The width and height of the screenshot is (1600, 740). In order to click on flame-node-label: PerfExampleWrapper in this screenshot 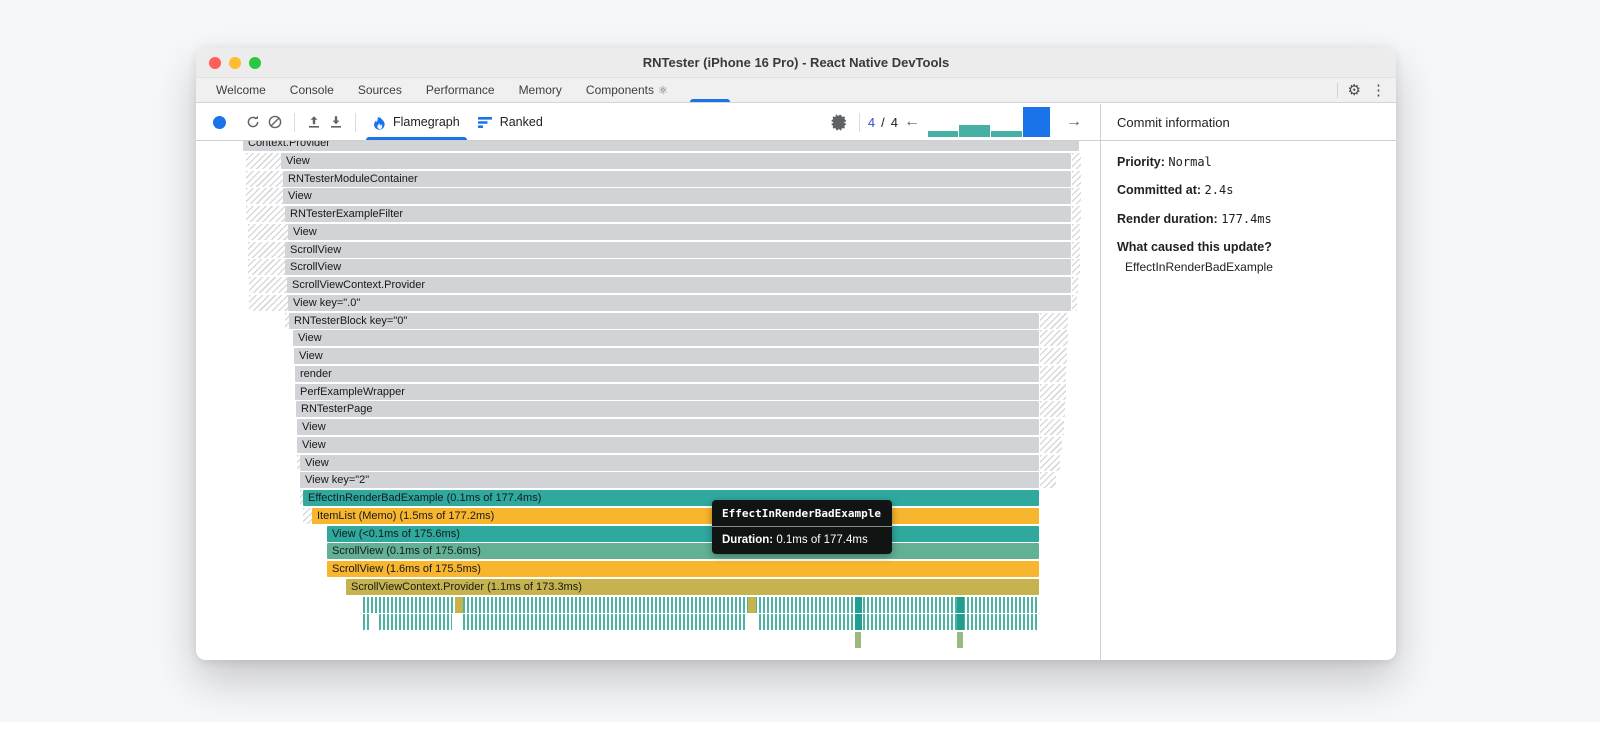, I will do `click(352, 391)`.